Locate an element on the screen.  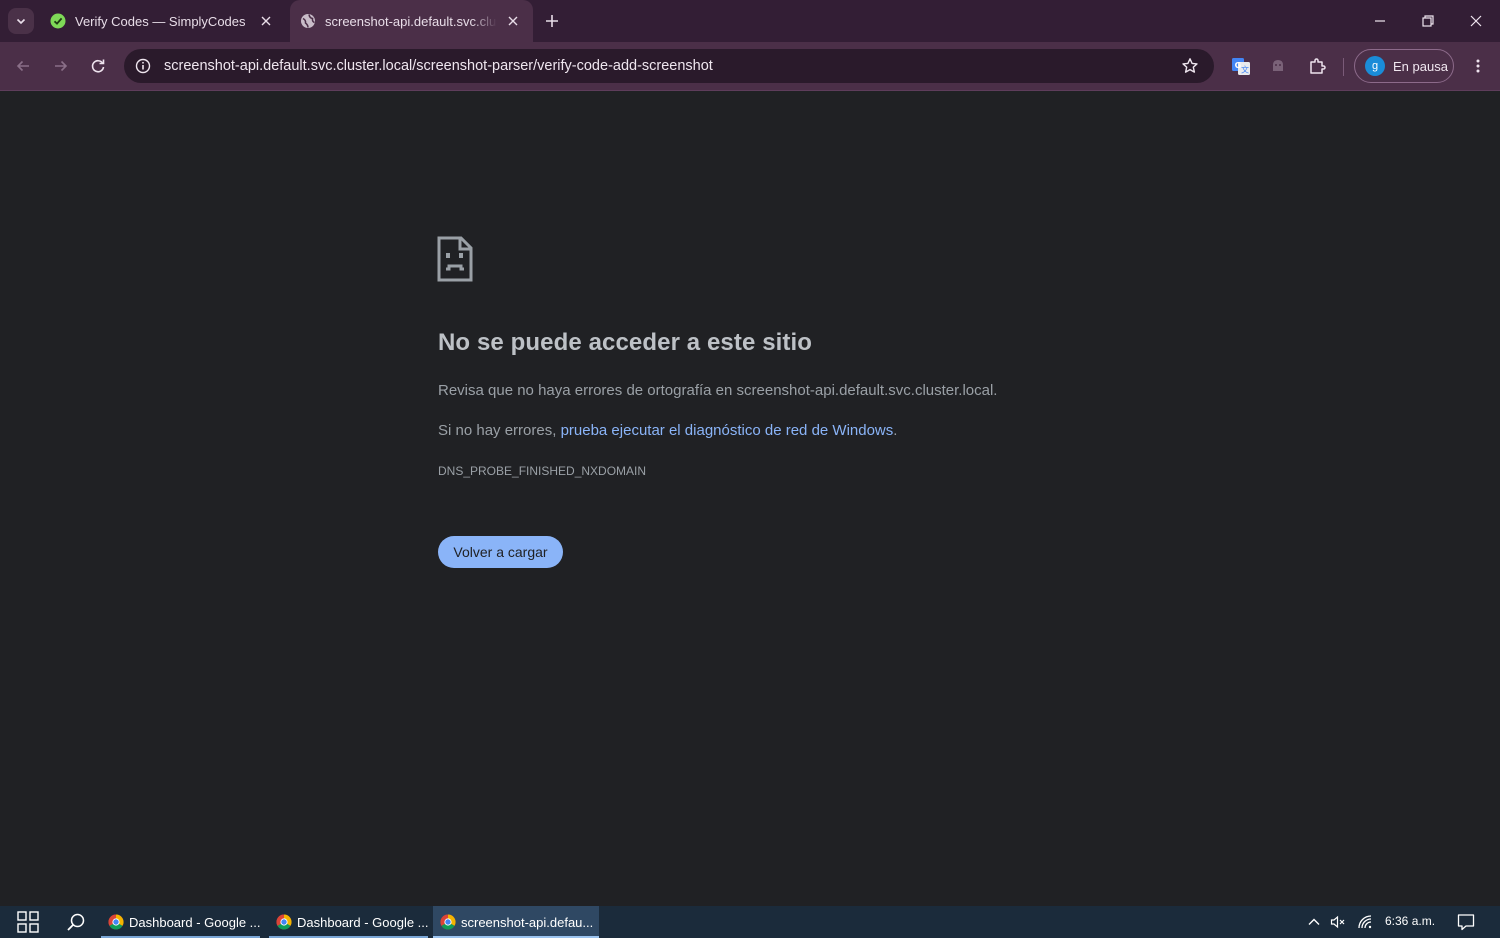
google-translate-icon: G文 is located at coordinates (1241, 66).